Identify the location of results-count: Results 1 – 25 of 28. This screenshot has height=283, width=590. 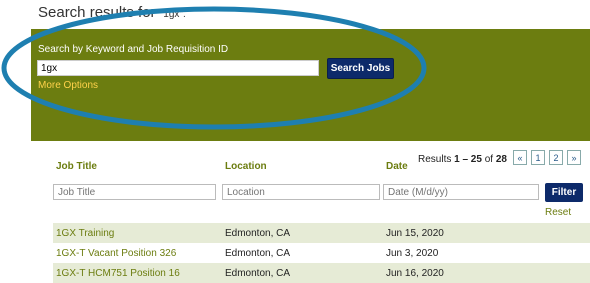
(462, 159).